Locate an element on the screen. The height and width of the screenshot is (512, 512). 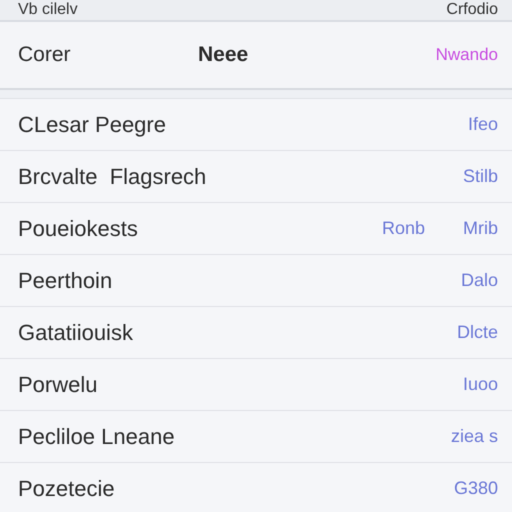
row-label: Pozetecie is located at coordinates (67, 489).